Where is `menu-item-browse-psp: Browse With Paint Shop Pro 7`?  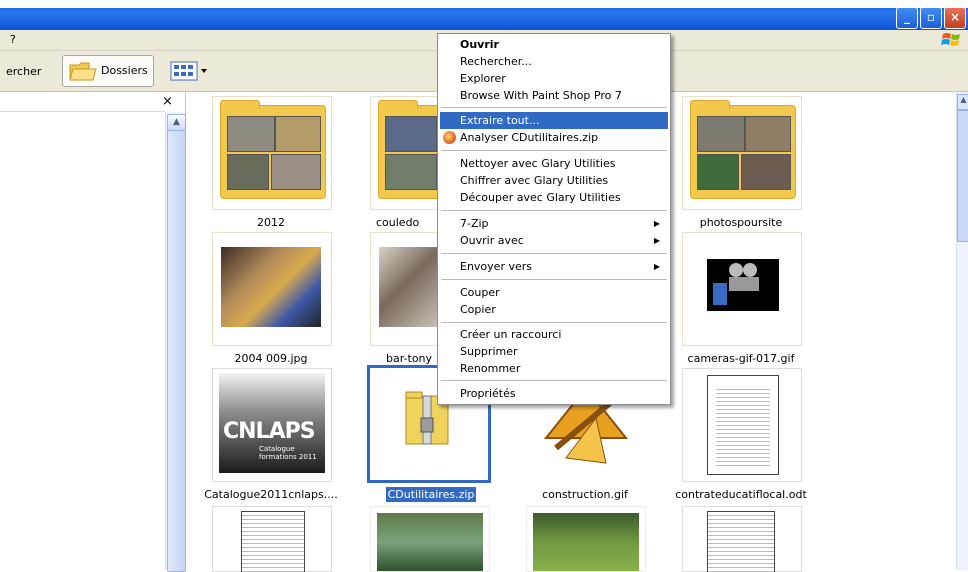
menu-item-browse-psp: Browse With Paint Shop Pro 7 is located at coordinates (554, 95).